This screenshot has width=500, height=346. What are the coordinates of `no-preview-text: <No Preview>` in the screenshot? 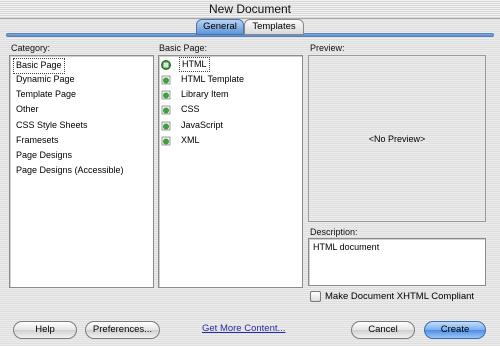 It's located at (397, 138).